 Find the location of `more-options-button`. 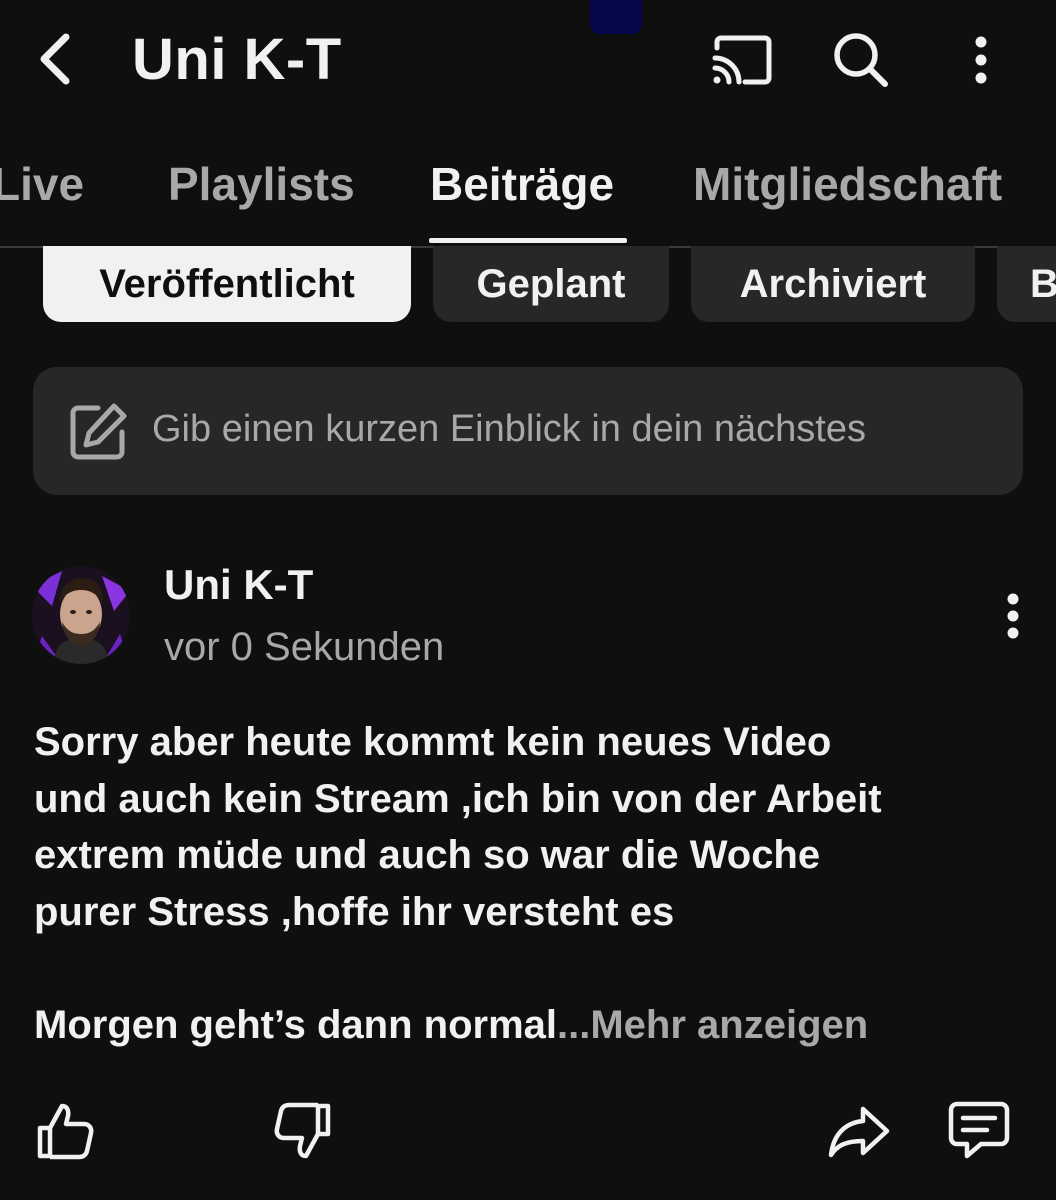

more-options-button is located at coordinates (981, 60).